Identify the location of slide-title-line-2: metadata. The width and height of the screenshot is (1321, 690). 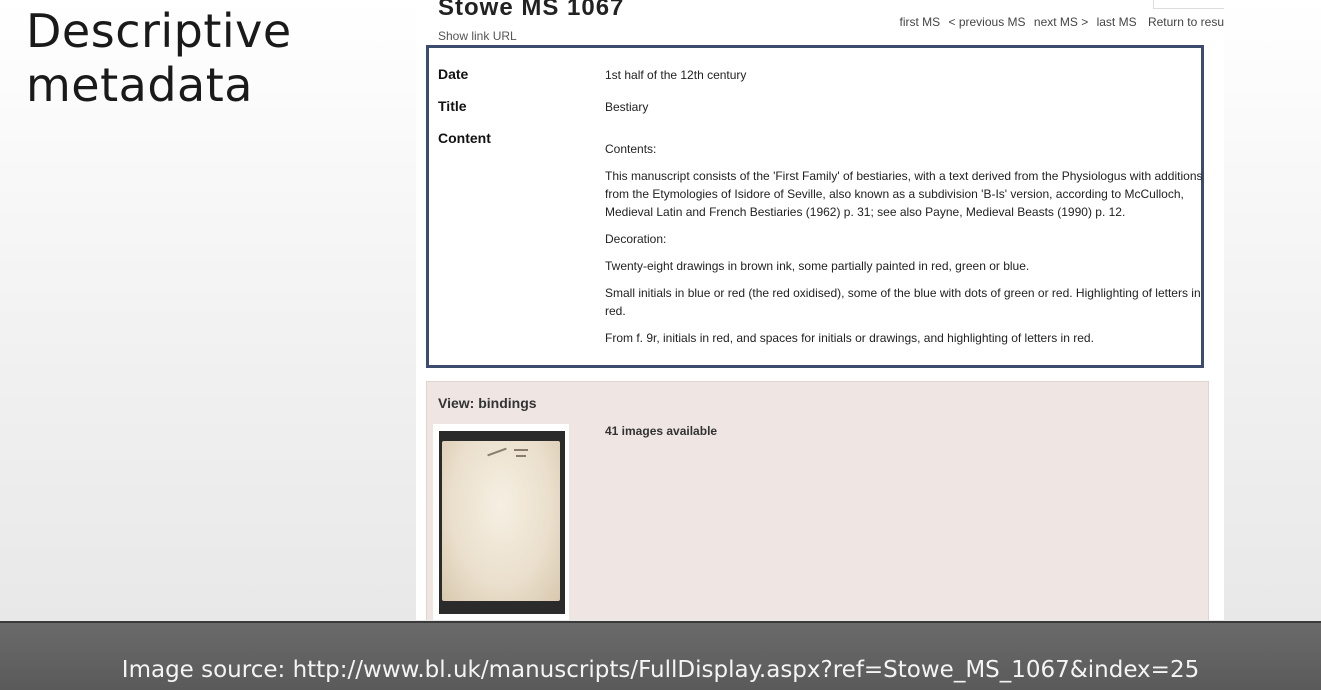
(139, 85).